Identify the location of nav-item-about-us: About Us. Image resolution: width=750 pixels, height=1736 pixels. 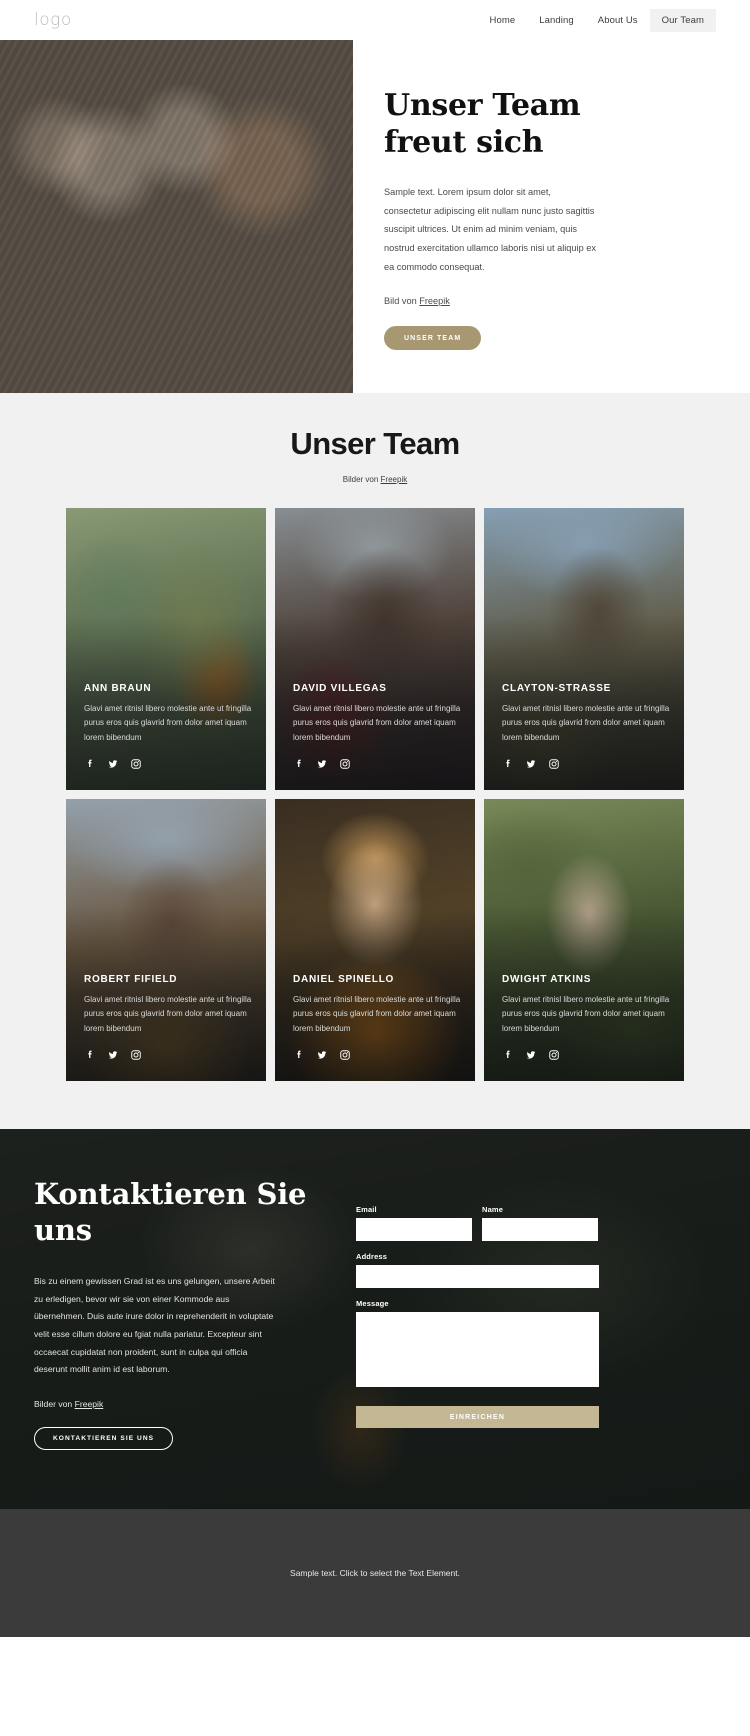
(618, 20).